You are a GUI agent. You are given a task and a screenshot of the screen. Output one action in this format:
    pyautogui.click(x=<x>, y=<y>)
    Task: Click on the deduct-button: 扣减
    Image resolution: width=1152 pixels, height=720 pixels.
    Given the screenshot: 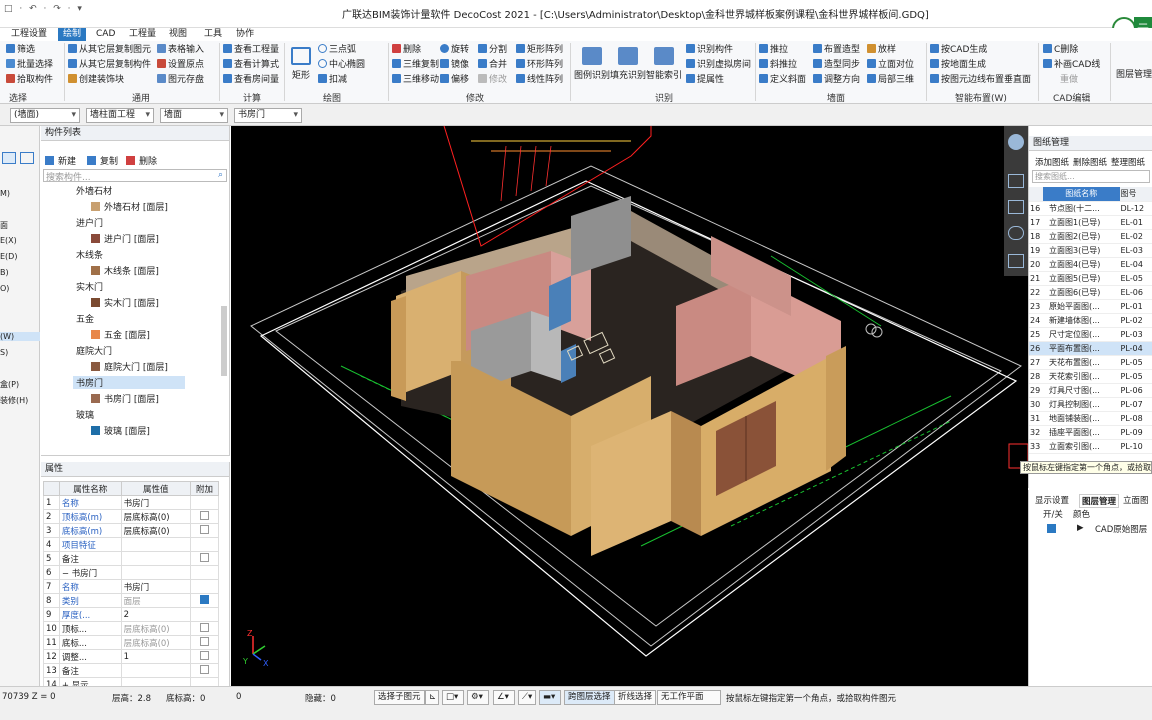 What is the action you would take?
    pyautogui.click(x=332, y=80)
    